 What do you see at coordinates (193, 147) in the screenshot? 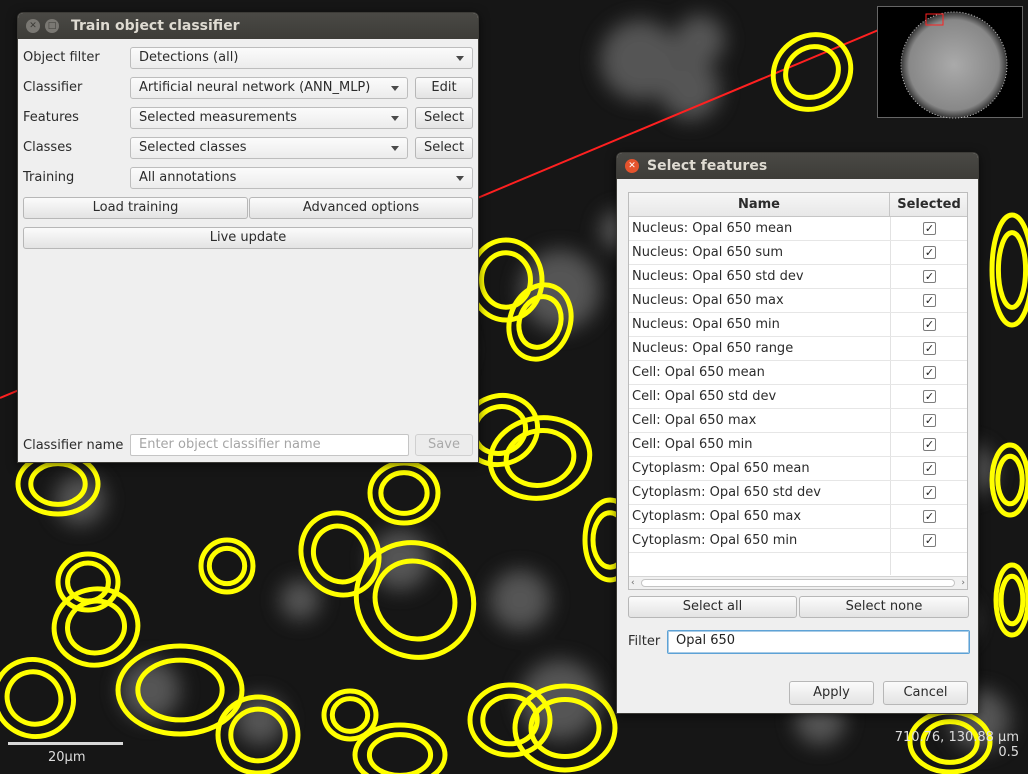
I see `classes-value: Selected classes` at bounding box center [193, 147].